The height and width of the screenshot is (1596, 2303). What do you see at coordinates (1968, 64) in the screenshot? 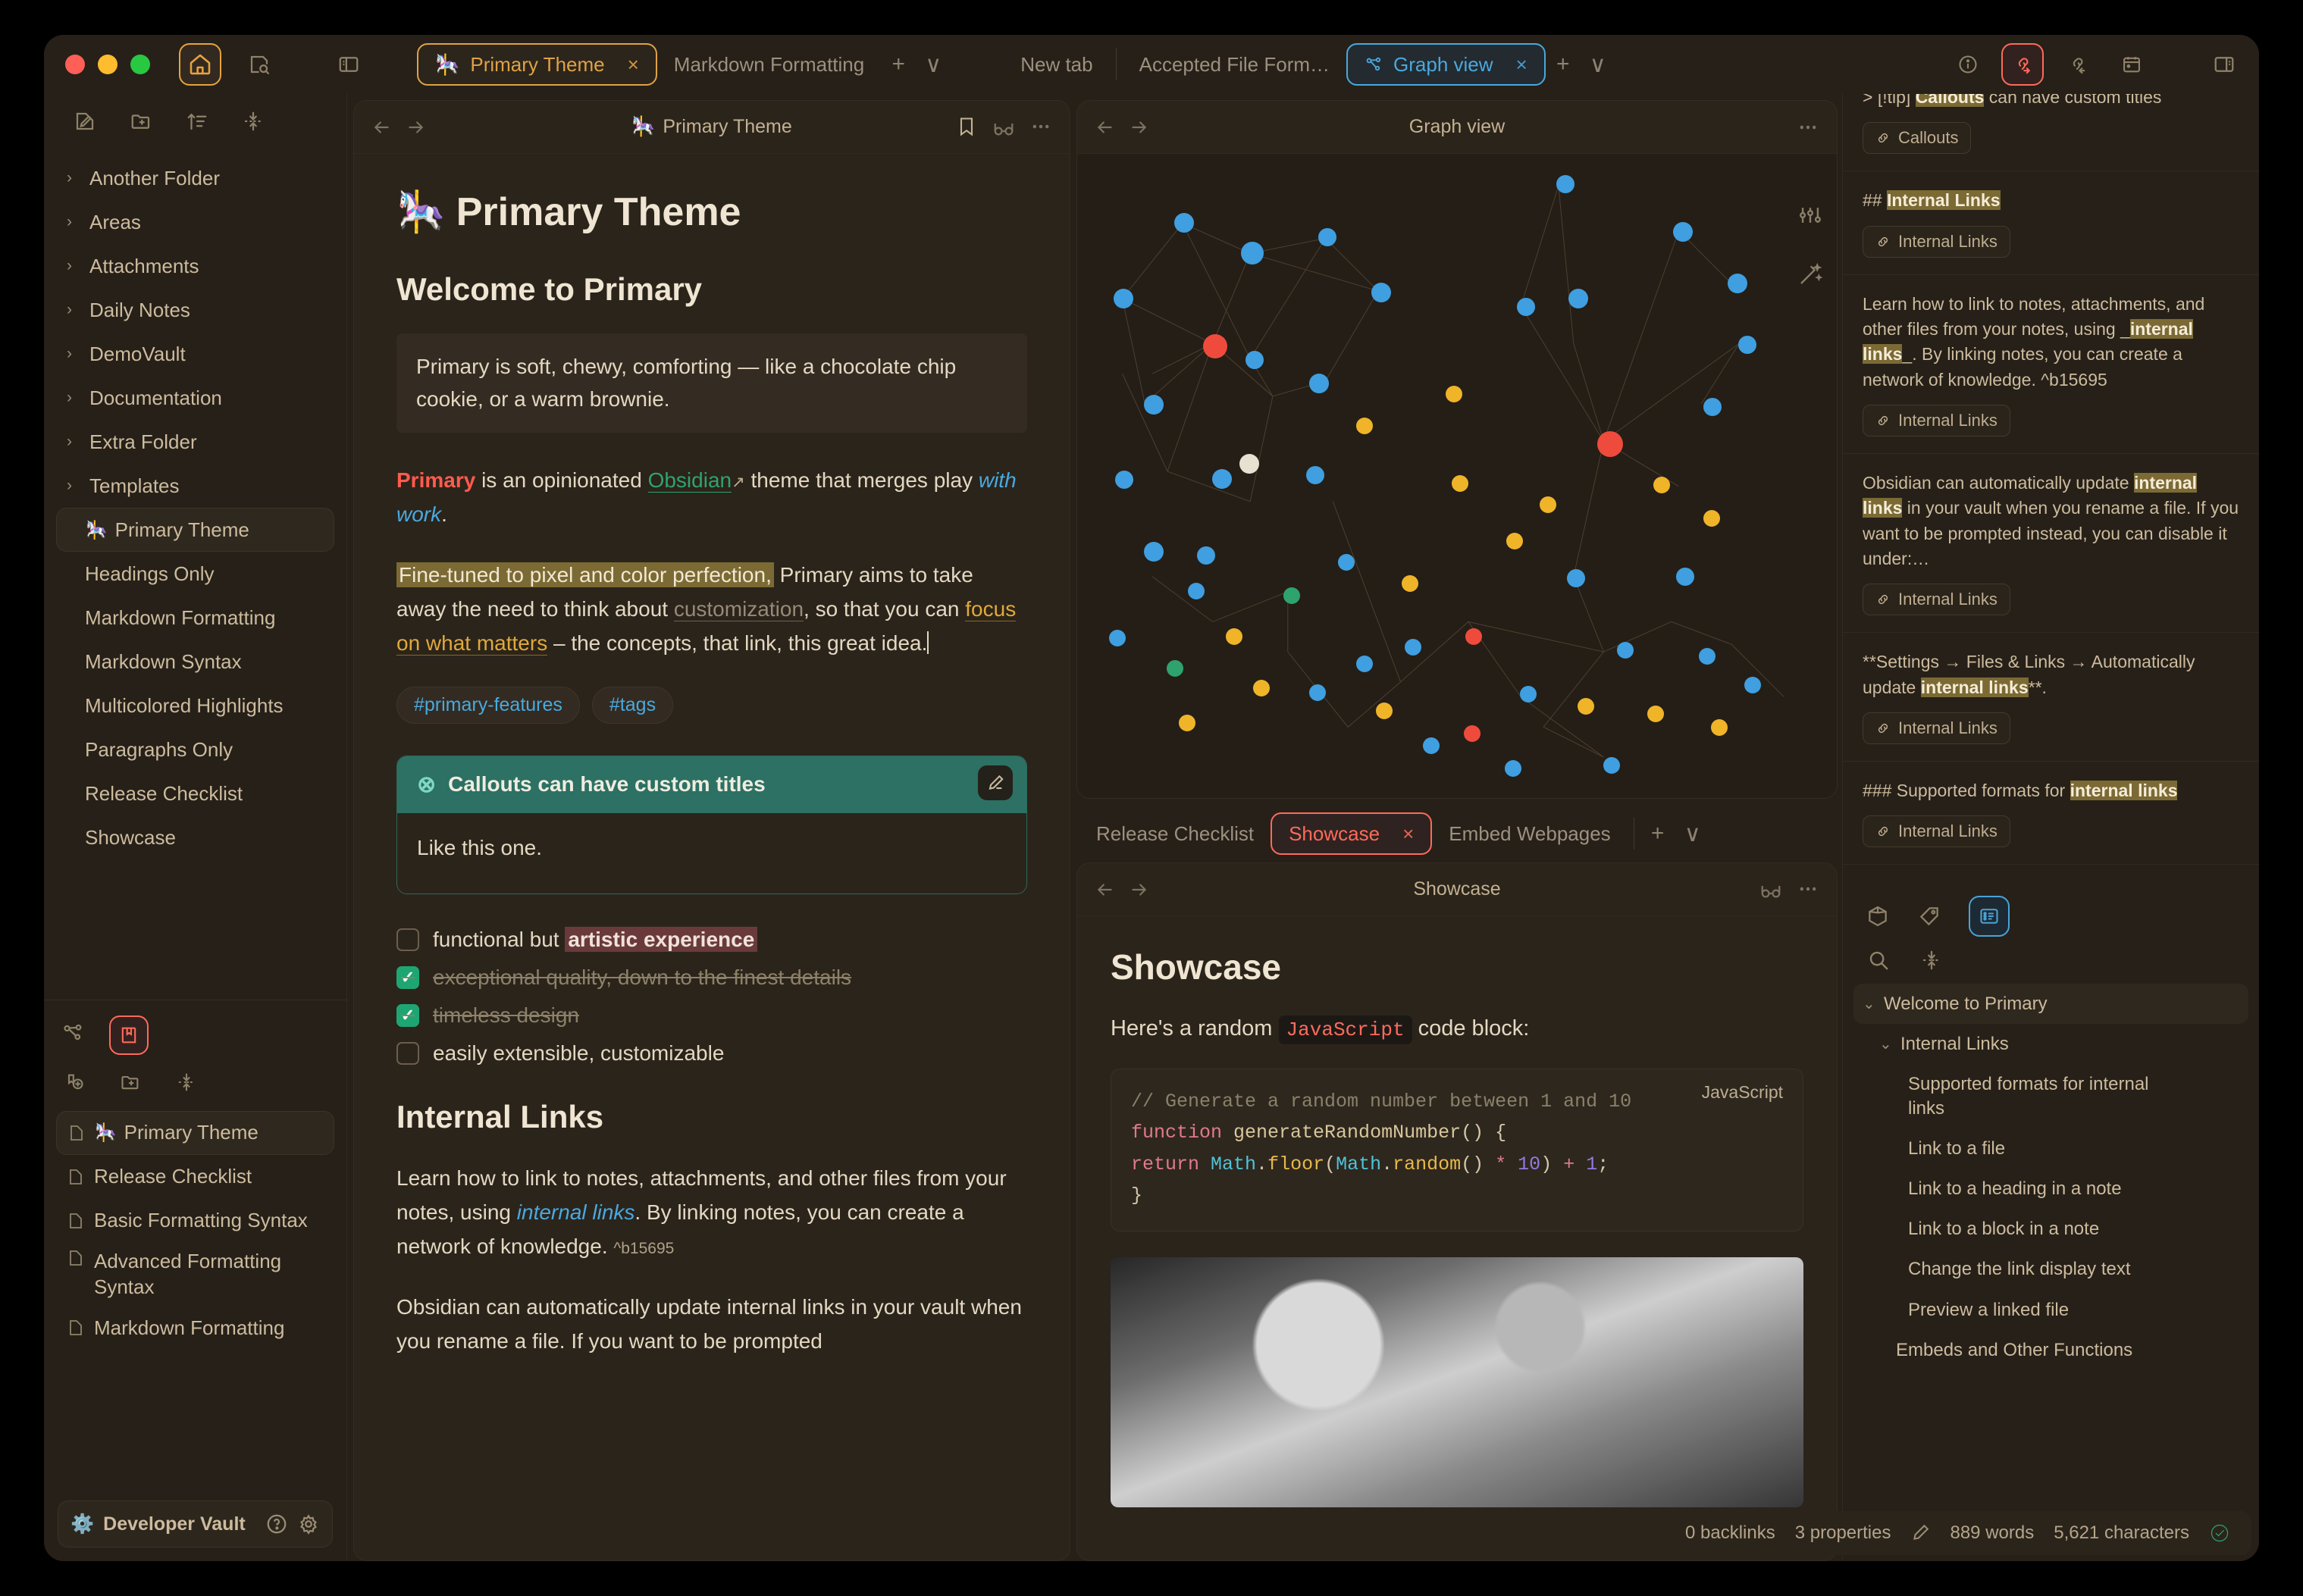
I see `info-button` at bounding box center [1968, 64].